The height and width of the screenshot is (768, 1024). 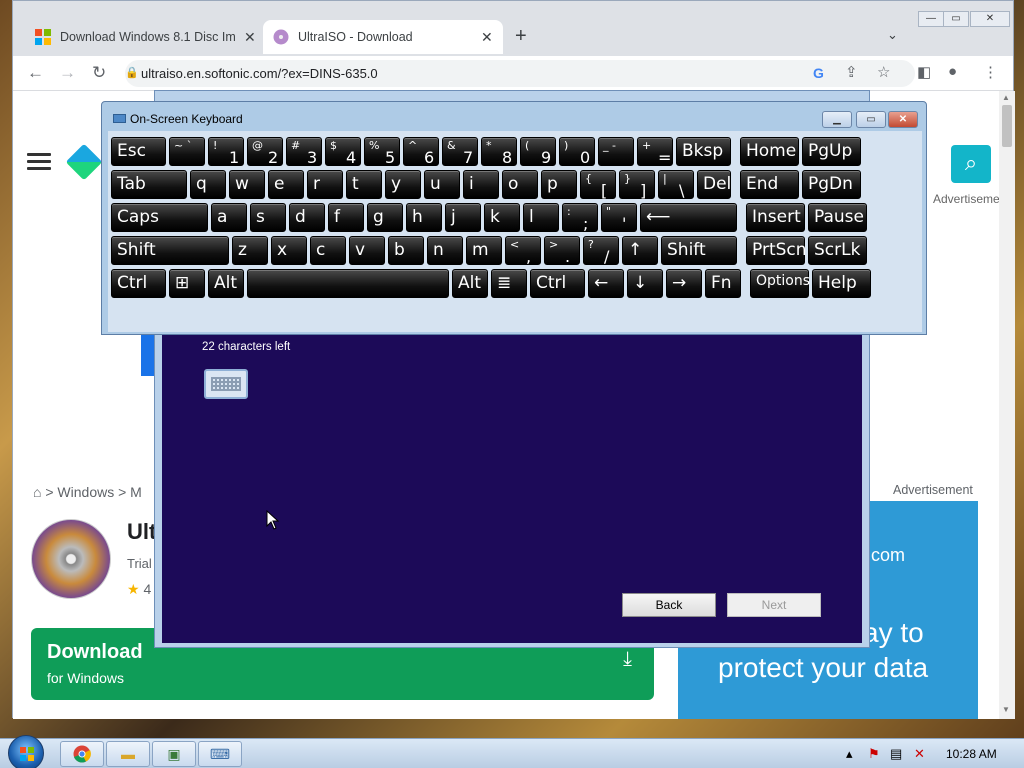 I want to click on maximize-button: ▭, so click(x=871, y=119).